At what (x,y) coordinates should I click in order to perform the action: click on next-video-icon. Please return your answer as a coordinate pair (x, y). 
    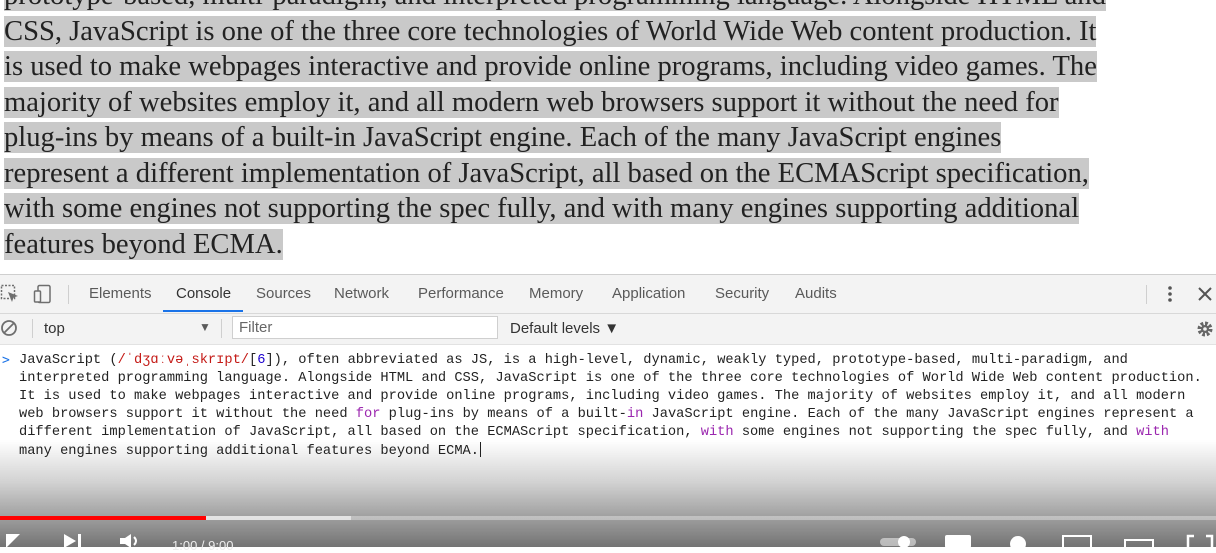
    Looking at the image, I should click on (74, 543).